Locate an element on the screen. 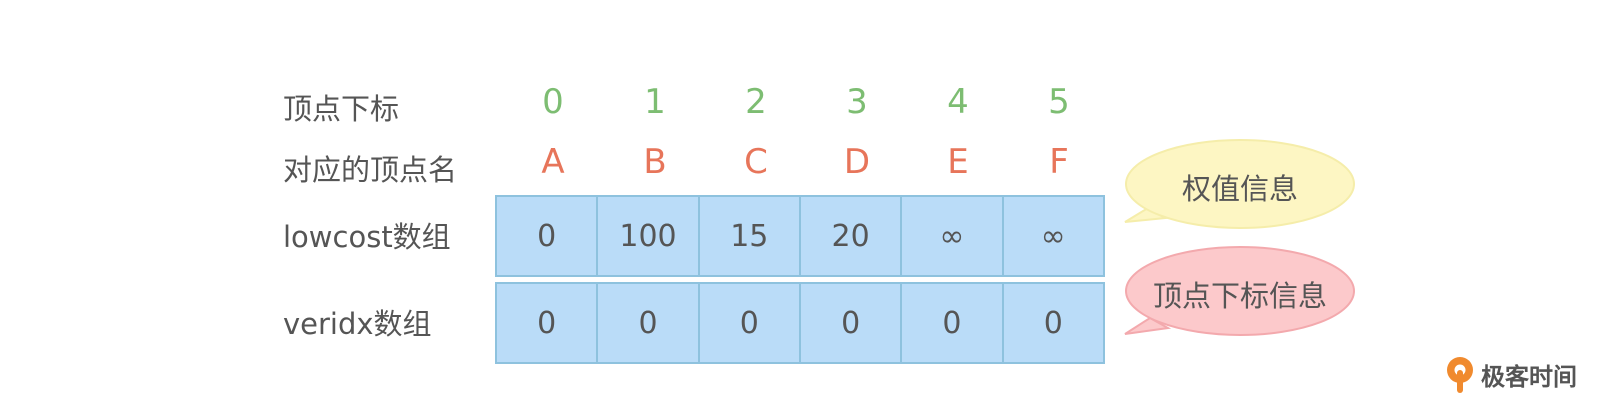 This screenshot has height=413, width=1615. vertex-index: 2 is located at coordinates (756, 102).